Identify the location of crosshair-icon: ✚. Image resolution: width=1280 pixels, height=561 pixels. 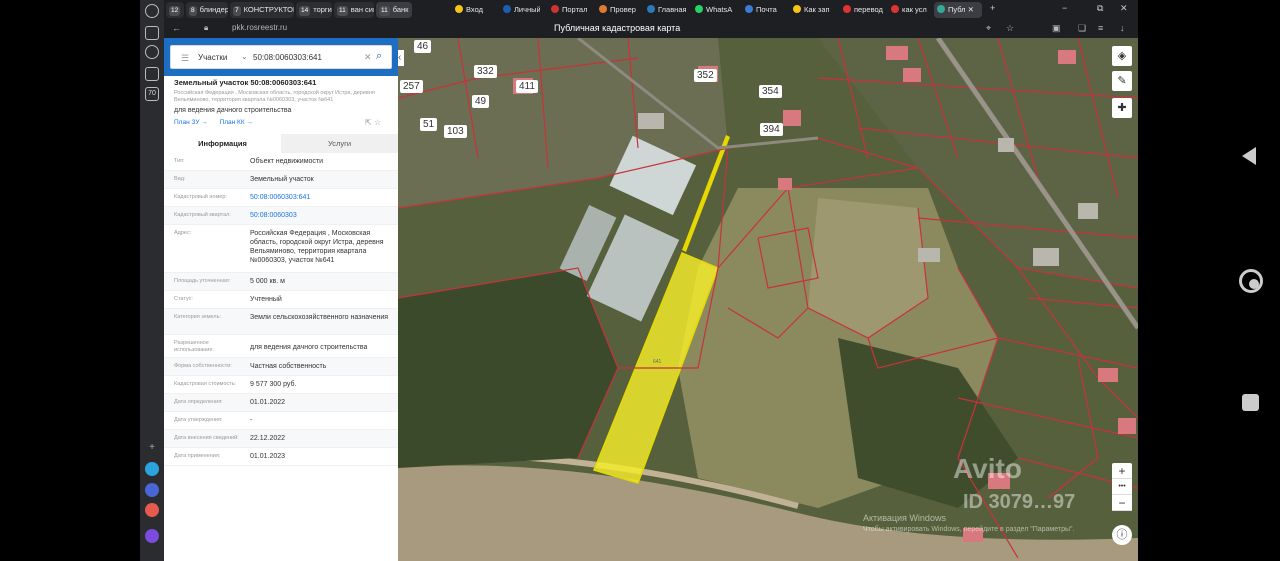
(1122, 108).